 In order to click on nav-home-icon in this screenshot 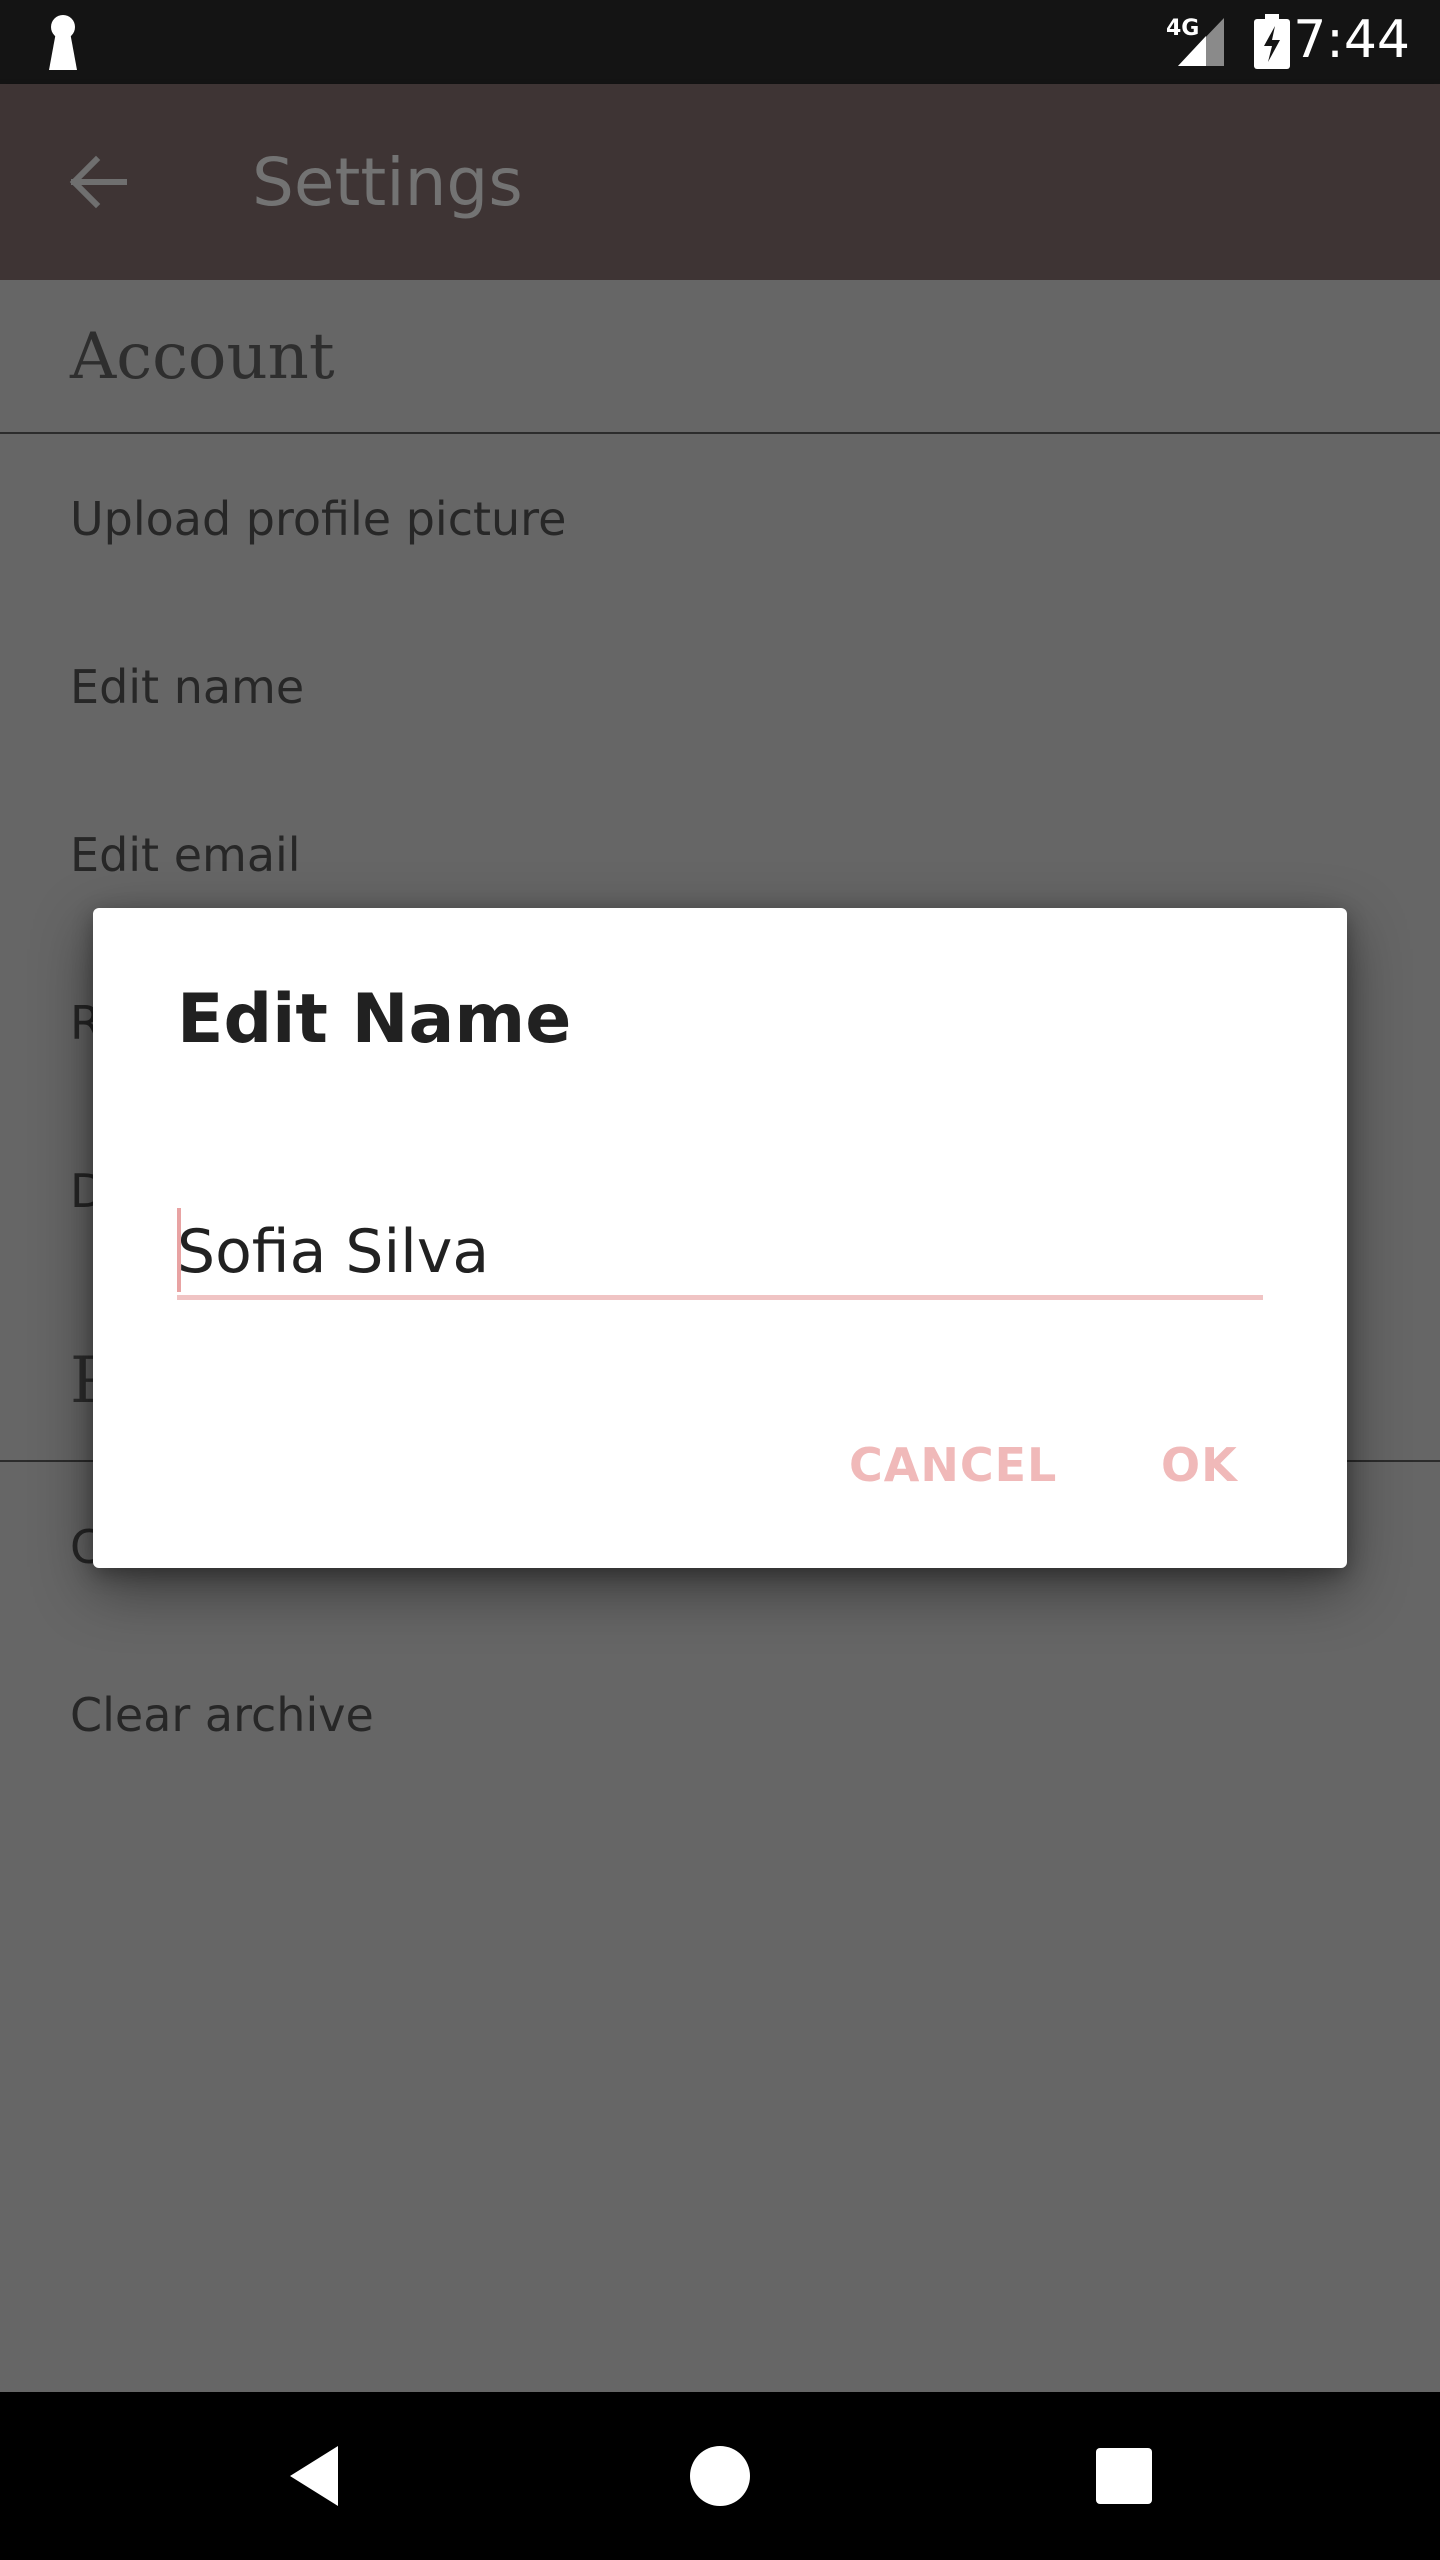, I will do `click(720, 2476)`.